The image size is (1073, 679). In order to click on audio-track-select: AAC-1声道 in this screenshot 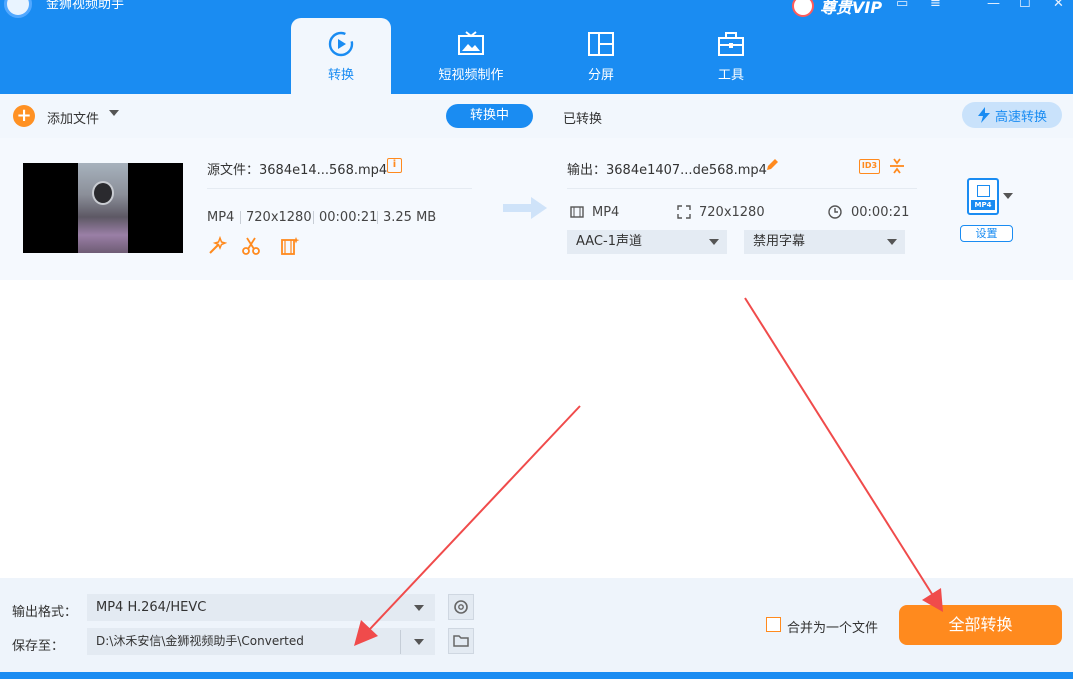, I will do `click(647, 242)`.